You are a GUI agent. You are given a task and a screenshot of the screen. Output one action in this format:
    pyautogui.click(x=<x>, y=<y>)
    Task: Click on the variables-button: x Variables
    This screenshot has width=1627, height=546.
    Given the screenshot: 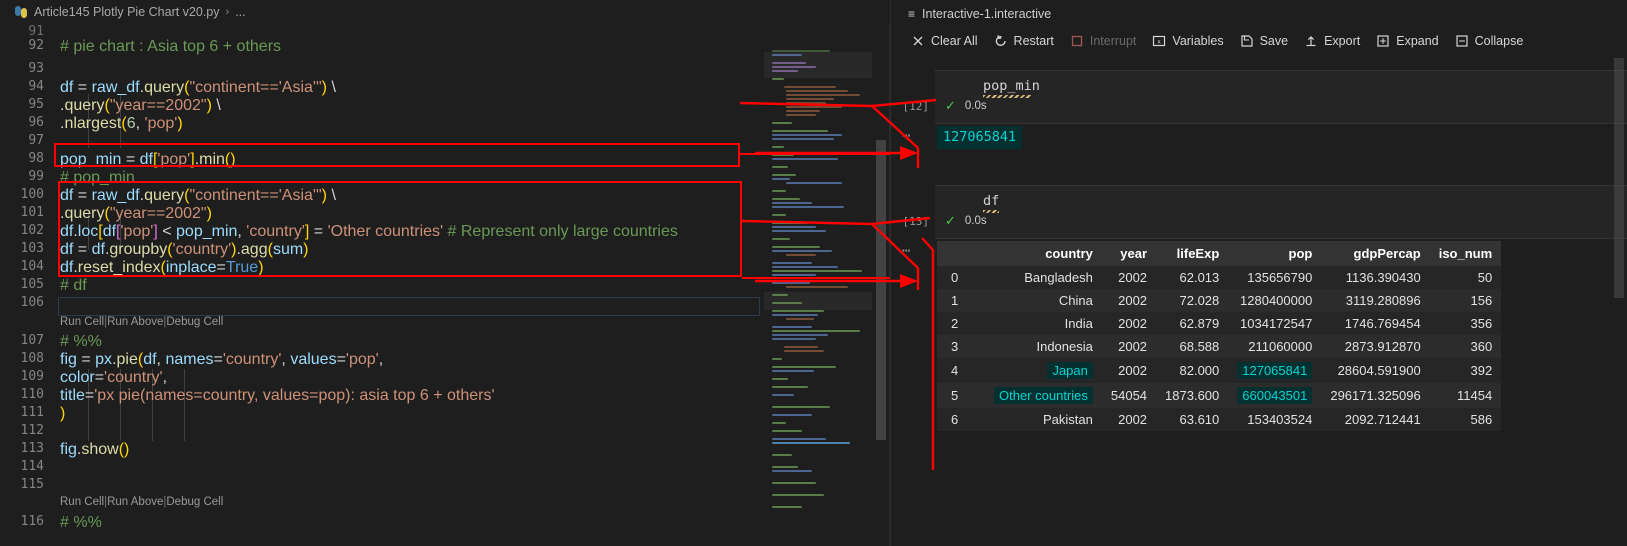 What is the action you would take?
    pyautogui.click(x=1189, y=41)
    